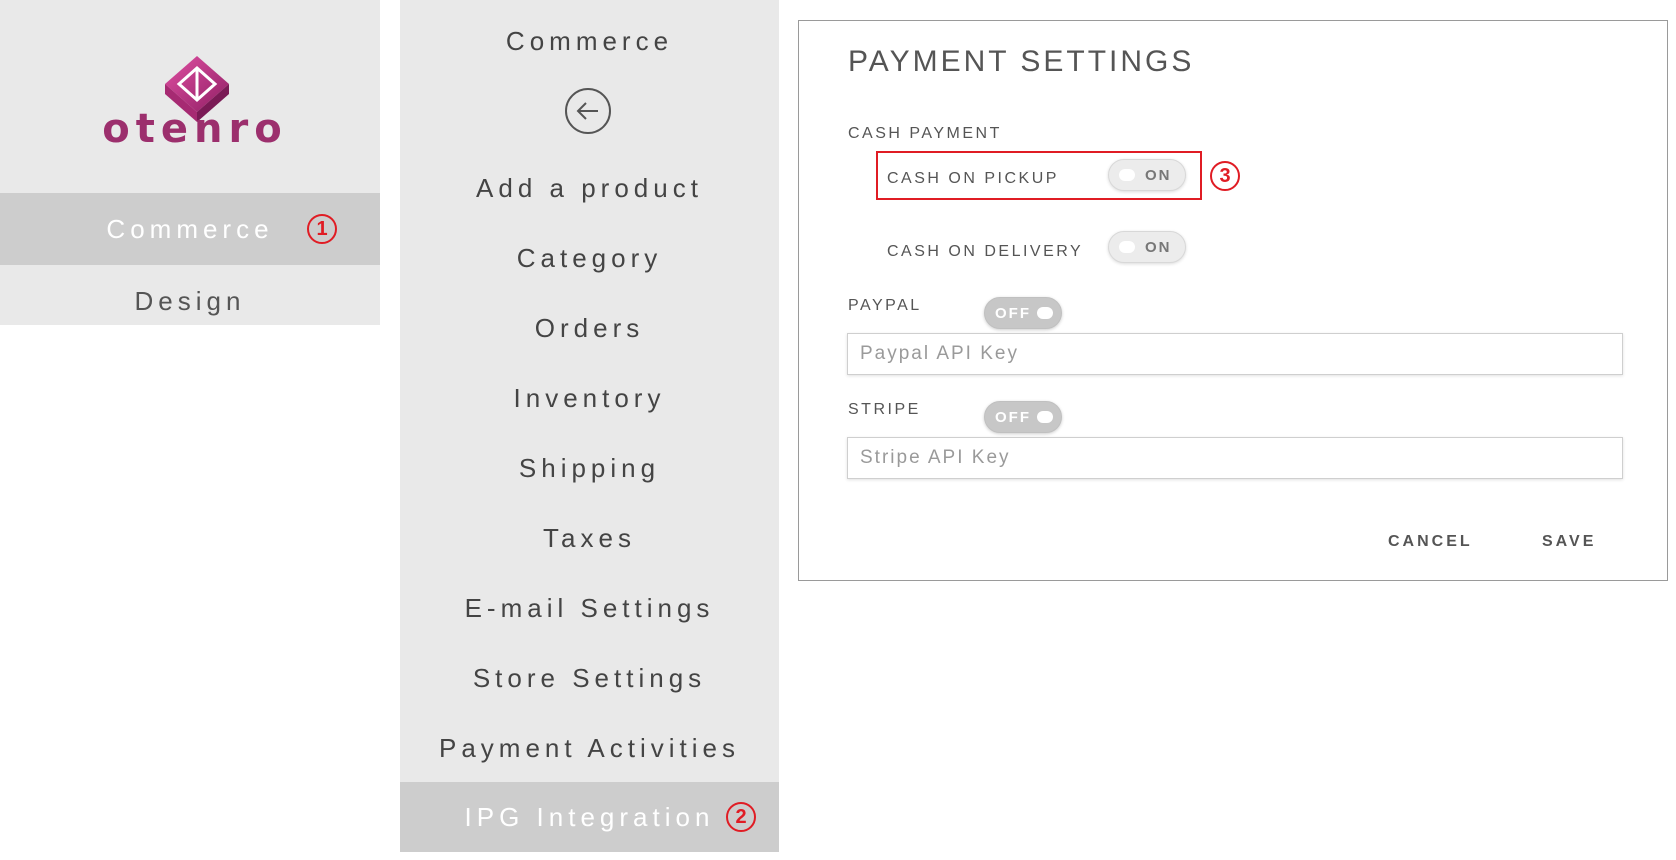 This screenshot has height=860, width=1676. I want to click on back-arrow-icon, so click(587, 111).